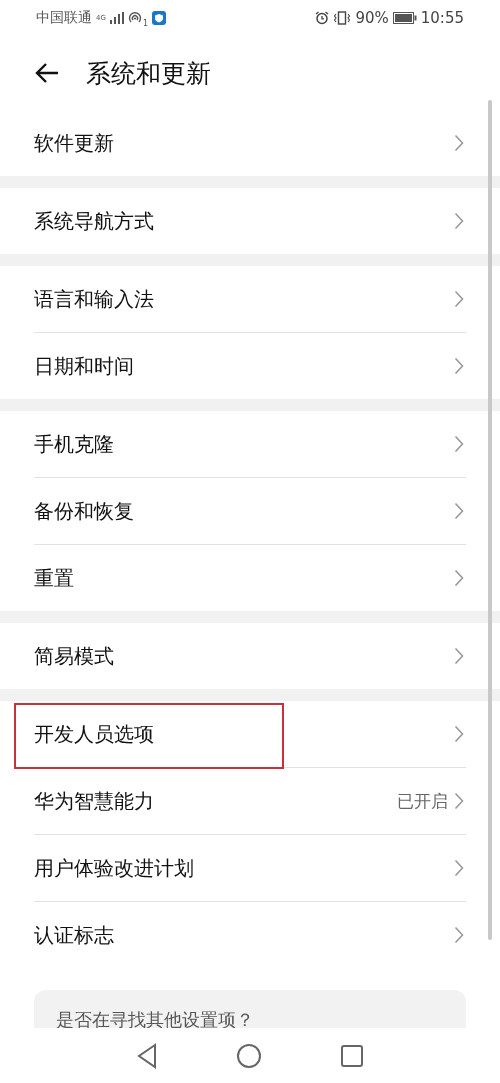 The width and height of the screenshot is (500, 1083). Describe the element at coordinates (250, 734) in the screenshot. I see `settings-item: 开发人员选项` at that location.